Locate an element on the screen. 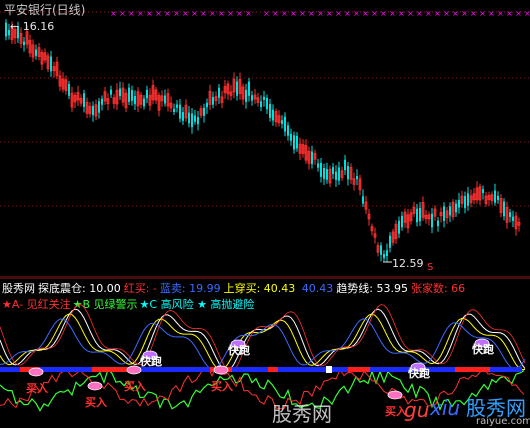 The height and width of the screenshot is (428, 530). high-price-label: ← 16.16 is located at coordinates (32, 26).